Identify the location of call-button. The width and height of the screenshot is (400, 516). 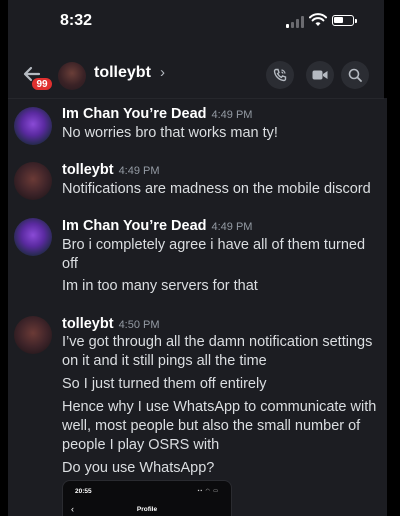
(280, 75).